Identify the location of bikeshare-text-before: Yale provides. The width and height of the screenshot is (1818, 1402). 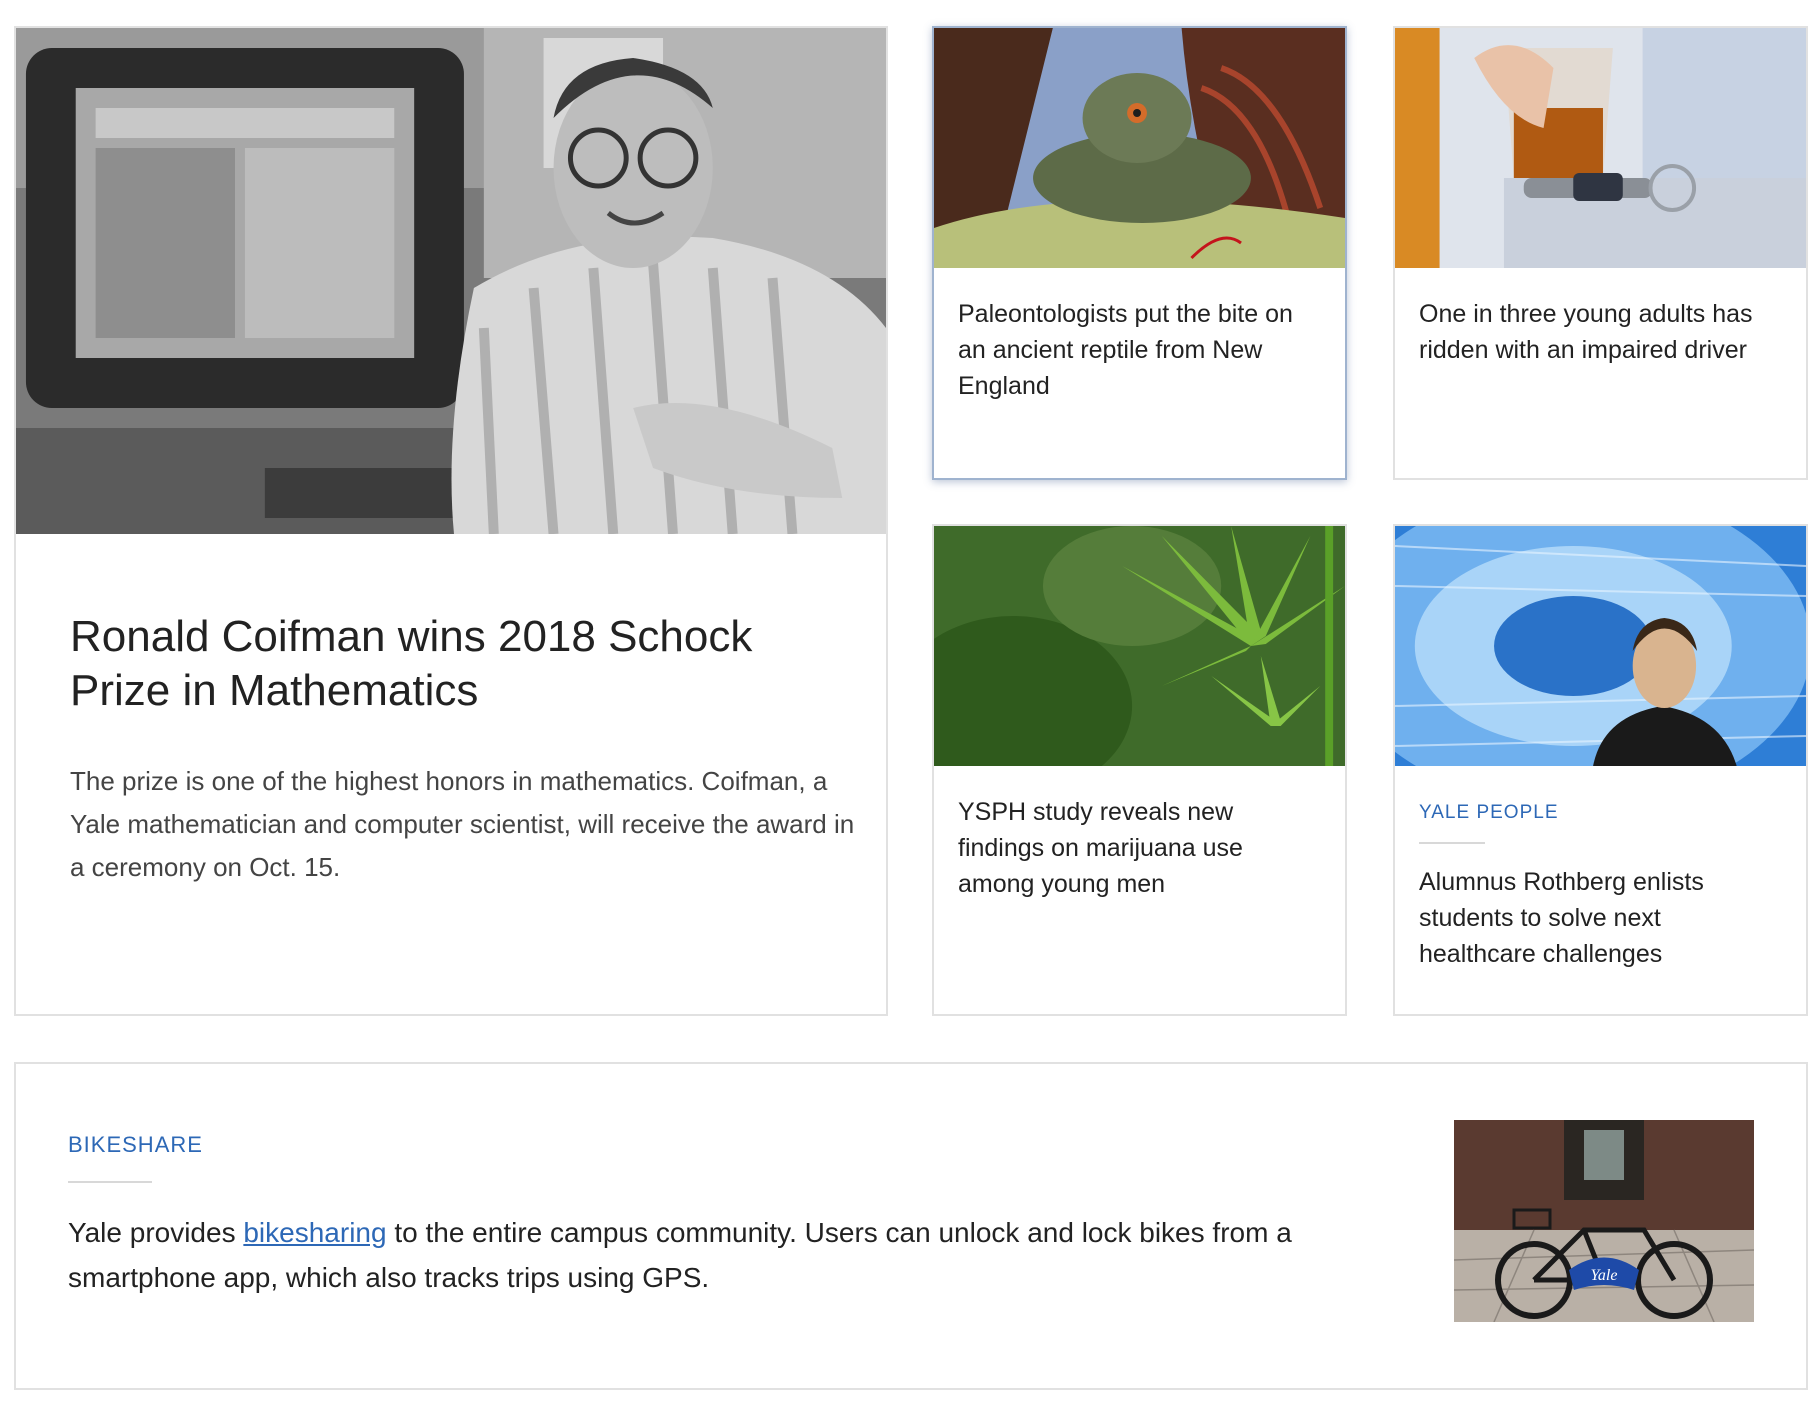
(156, 1232).